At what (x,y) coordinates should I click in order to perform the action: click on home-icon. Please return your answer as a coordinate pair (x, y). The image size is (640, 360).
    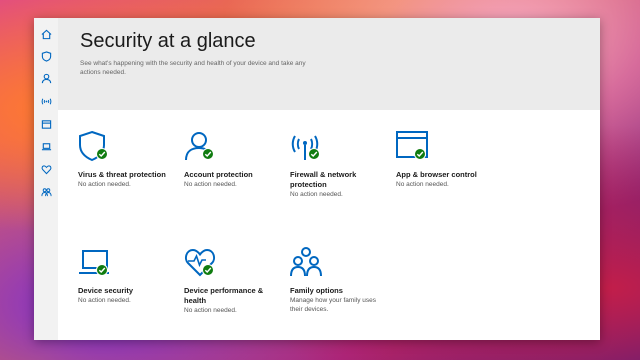
    Looking at the image, I should click on (46, 34).